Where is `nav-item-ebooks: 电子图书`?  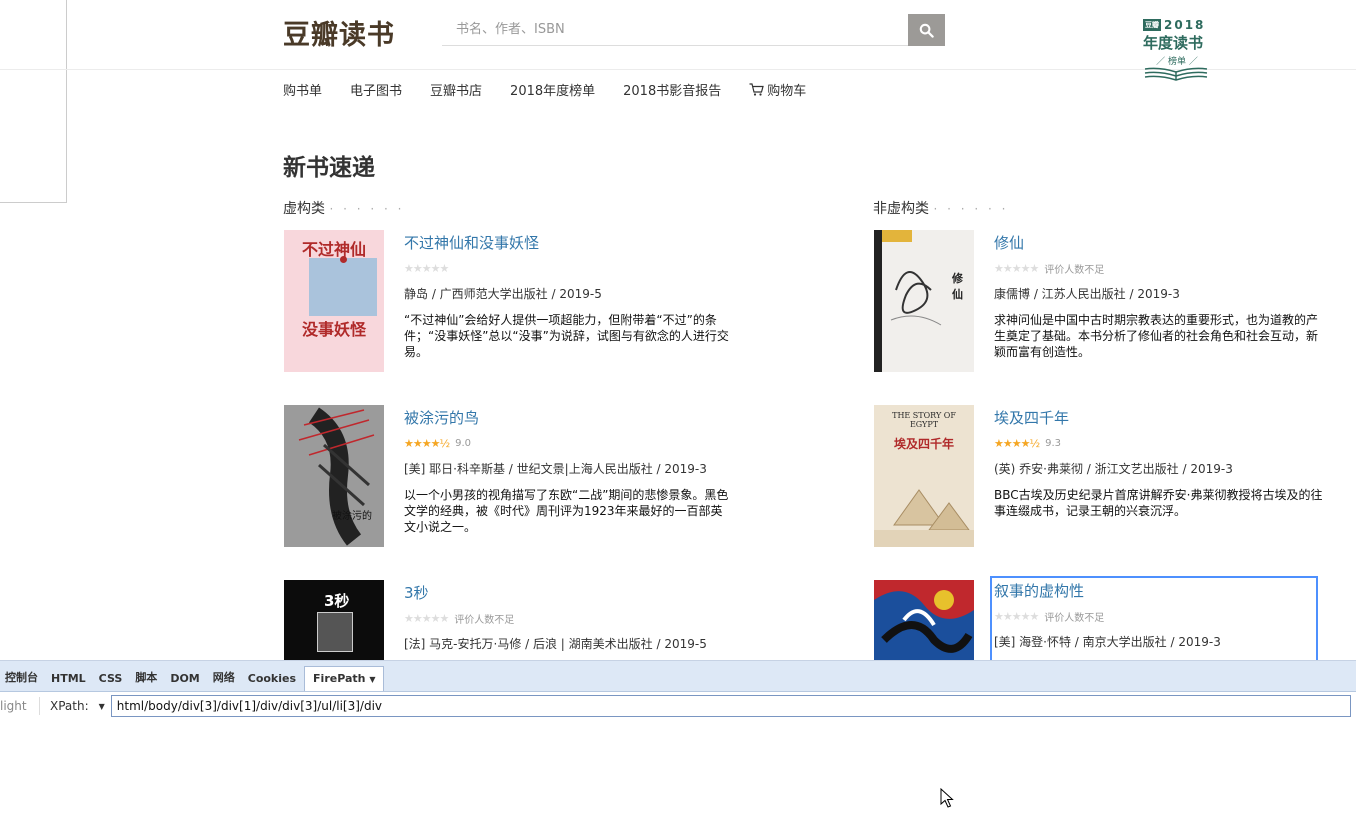 nav-item-ebooks: 电子图书 is located at coordinates (376, 89).